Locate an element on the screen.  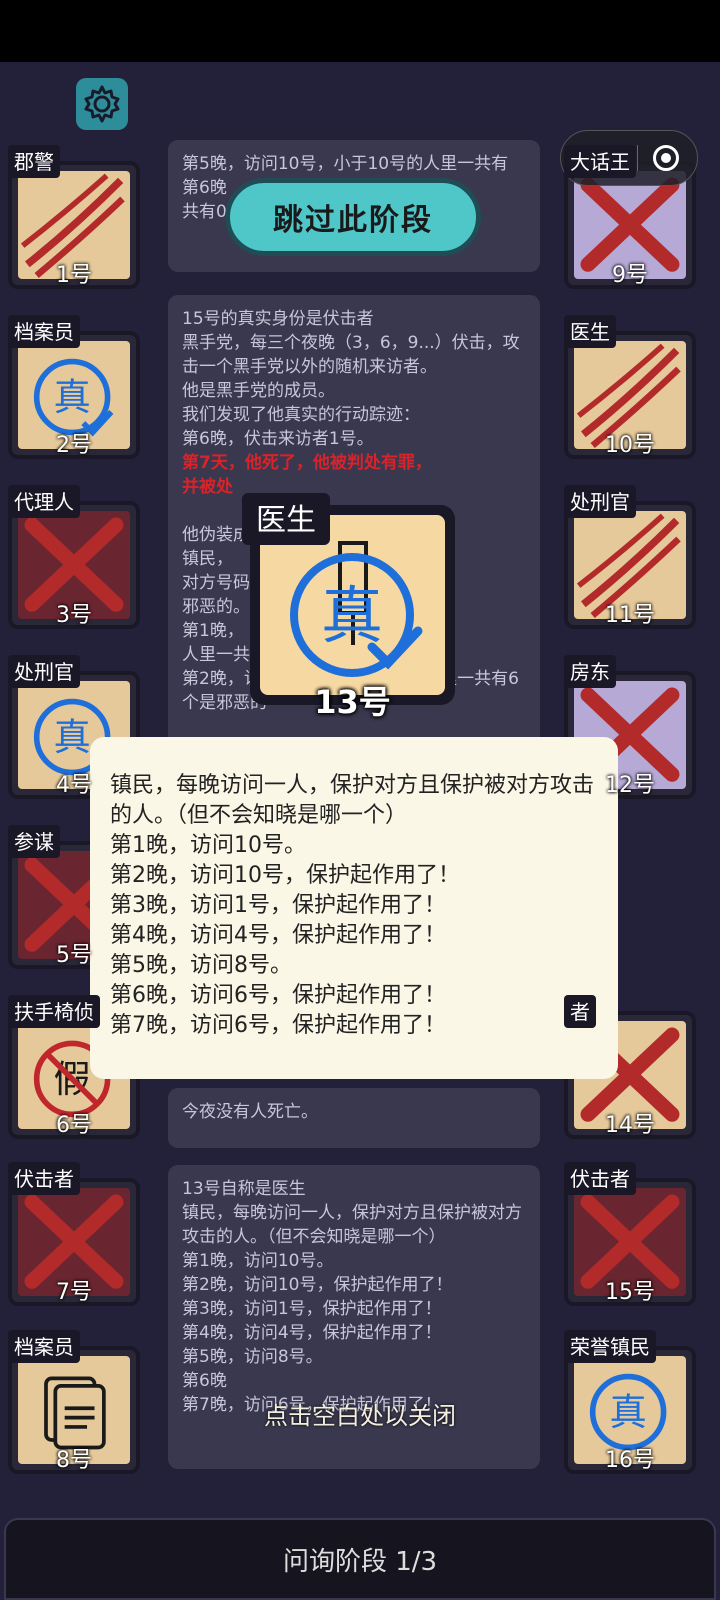
log-line: 15号的真实身份是伏击者 is located at coordinates (278, 319).